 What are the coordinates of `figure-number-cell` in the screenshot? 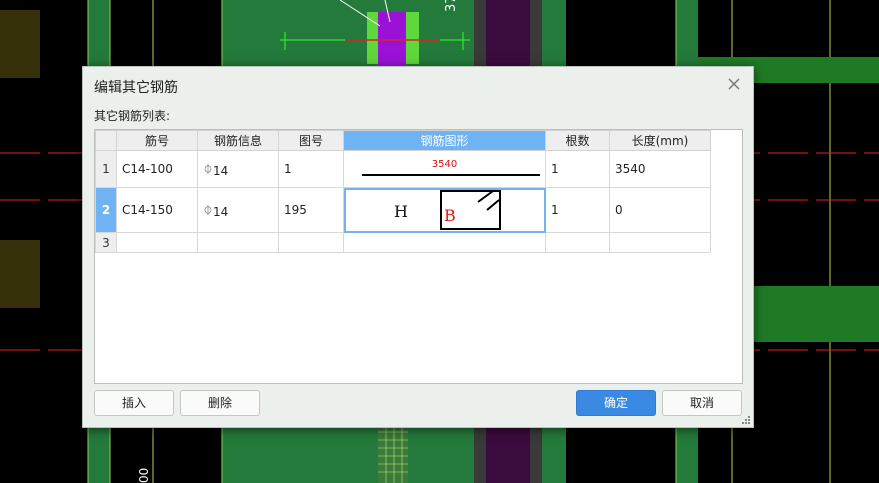 It's located at (311, 242).